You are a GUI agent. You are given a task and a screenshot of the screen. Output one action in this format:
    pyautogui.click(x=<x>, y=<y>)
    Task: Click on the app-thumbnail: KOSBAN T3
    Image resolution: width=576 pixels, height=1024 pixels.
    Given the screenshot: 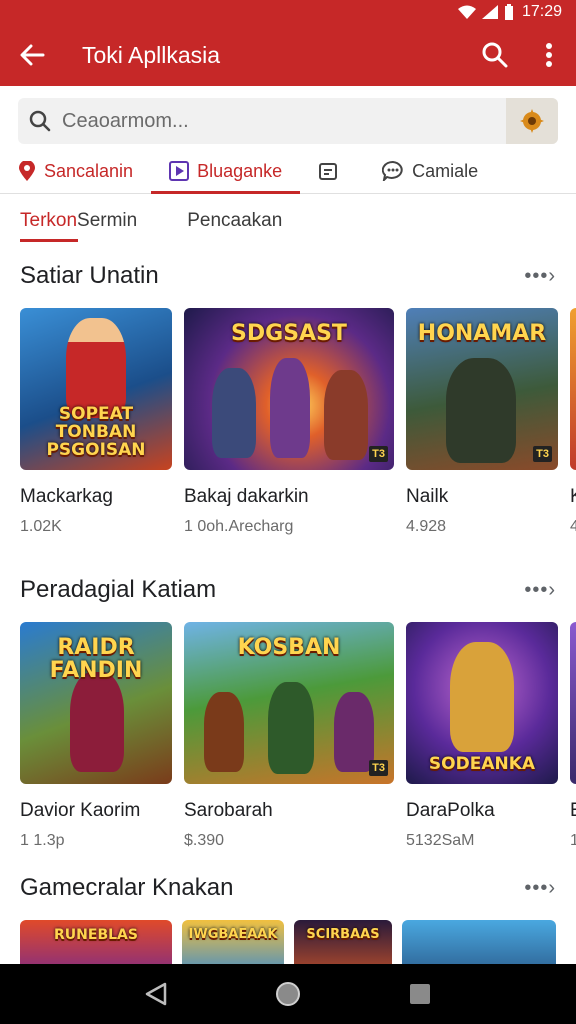 What is the action you would take?
    pyautogui.click(x=289, y=703)
    